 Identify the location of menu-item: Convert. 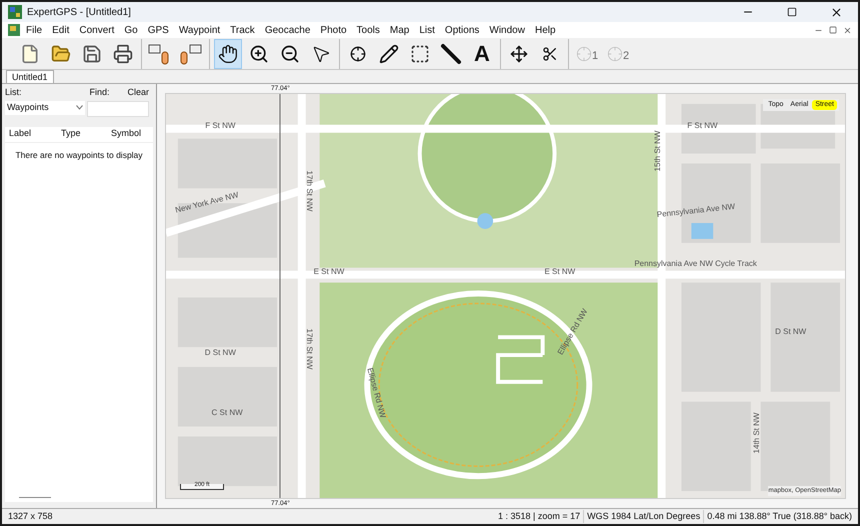
(96, 30).